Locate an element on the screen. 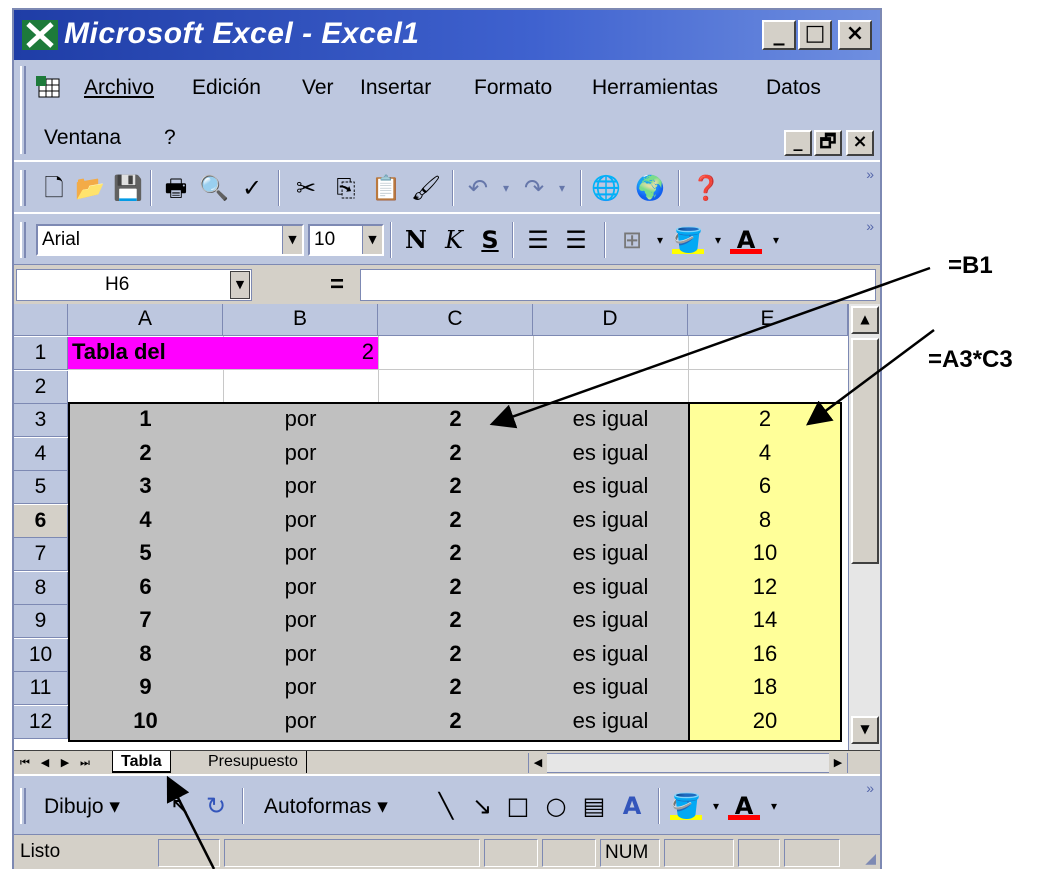 This screenshot has width=1047, height=869. web-toolbar-icon: 🌐 is located at coordinates (606, 188).